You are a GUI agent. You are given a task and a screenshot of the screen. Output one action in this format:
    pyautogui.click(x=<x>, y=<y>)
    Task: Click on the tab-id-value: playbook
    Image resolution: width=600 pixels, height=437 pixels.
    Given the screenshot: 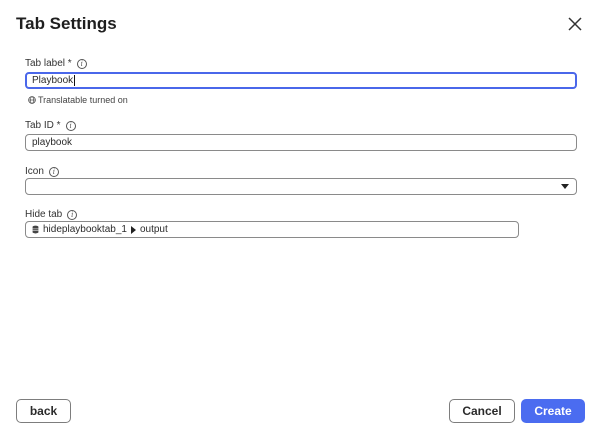 What is the action you would take?
    pyautogui.click(x=52, y=142)
    